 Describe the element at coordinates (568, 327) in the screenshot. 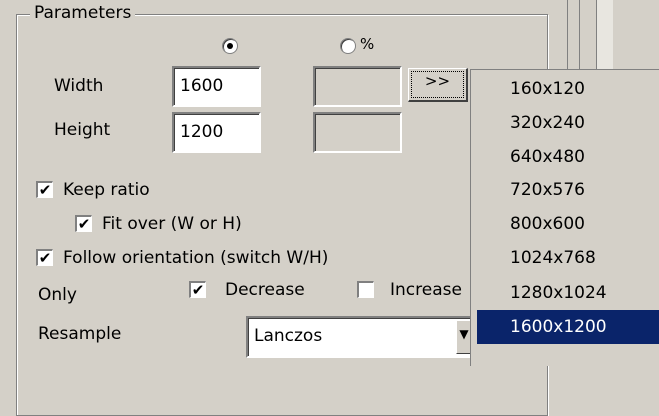

I see `size-preset-item-selected: 1600x1200` at that location.